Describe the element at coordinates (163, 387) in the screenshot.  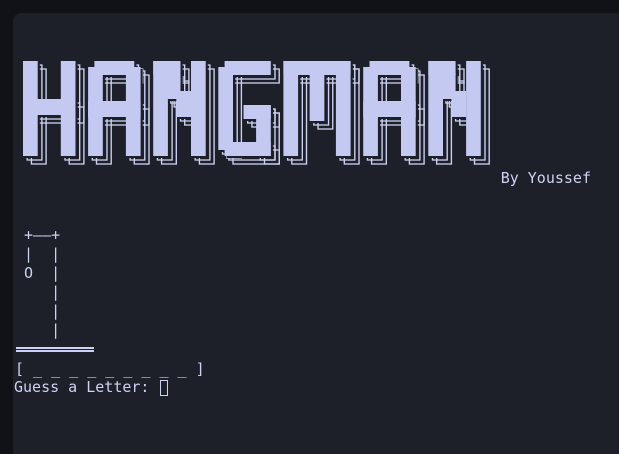
I see `terminal-cursor` at that location.